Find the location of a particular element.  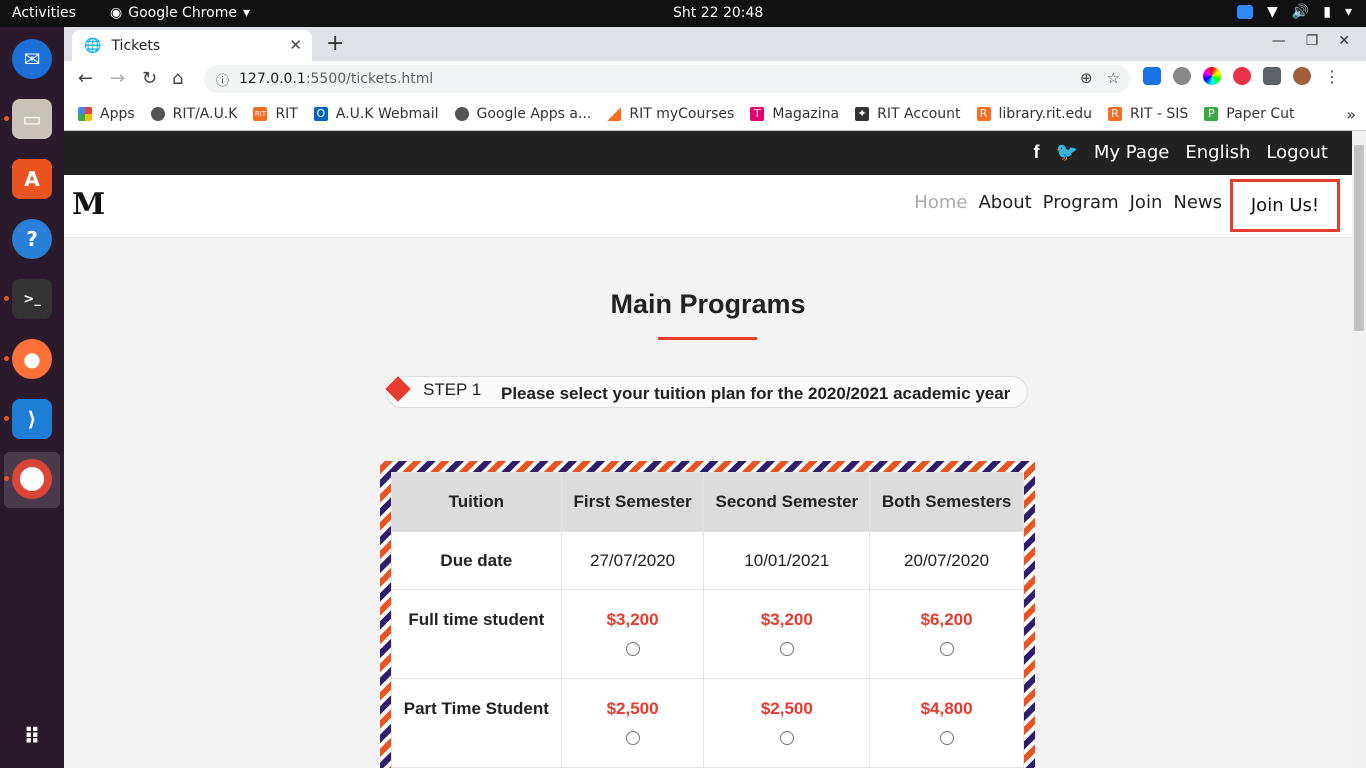

chrome-icon is located at coordinates (32, 479).